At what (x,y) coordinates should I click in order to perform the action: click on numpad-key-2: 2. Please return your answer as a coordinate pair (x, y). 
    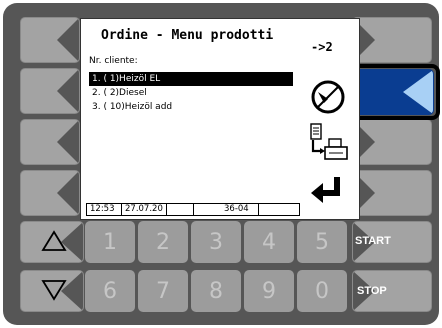
    Looking at the image, I should click on (163, 242).